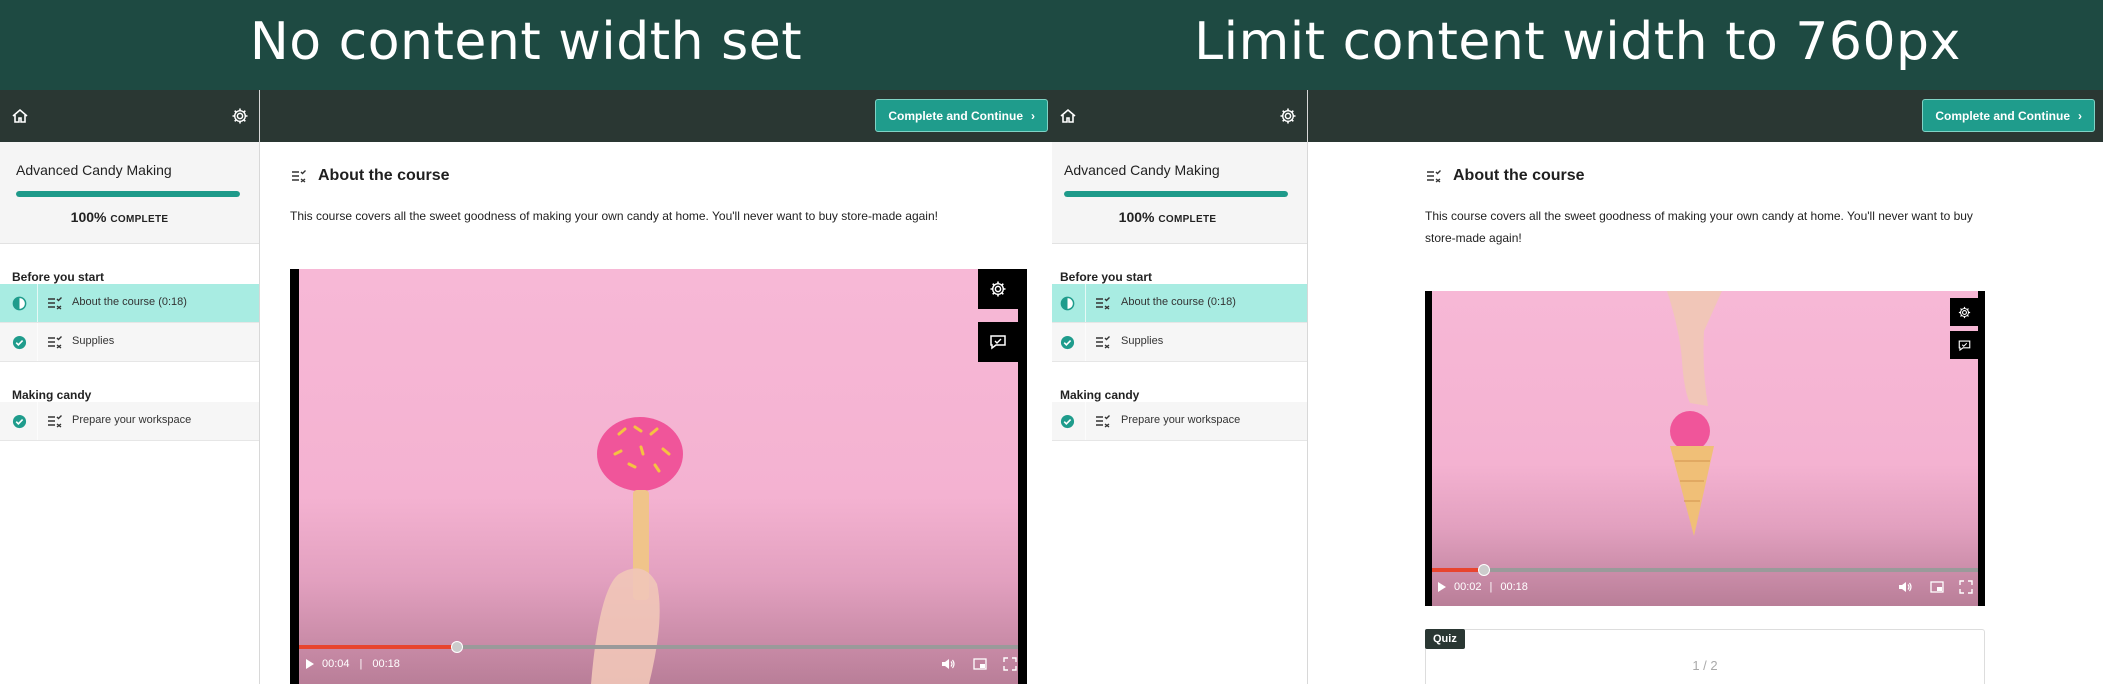  I want to click on lesson-label: About the course (0:18), so click(1178, 302).